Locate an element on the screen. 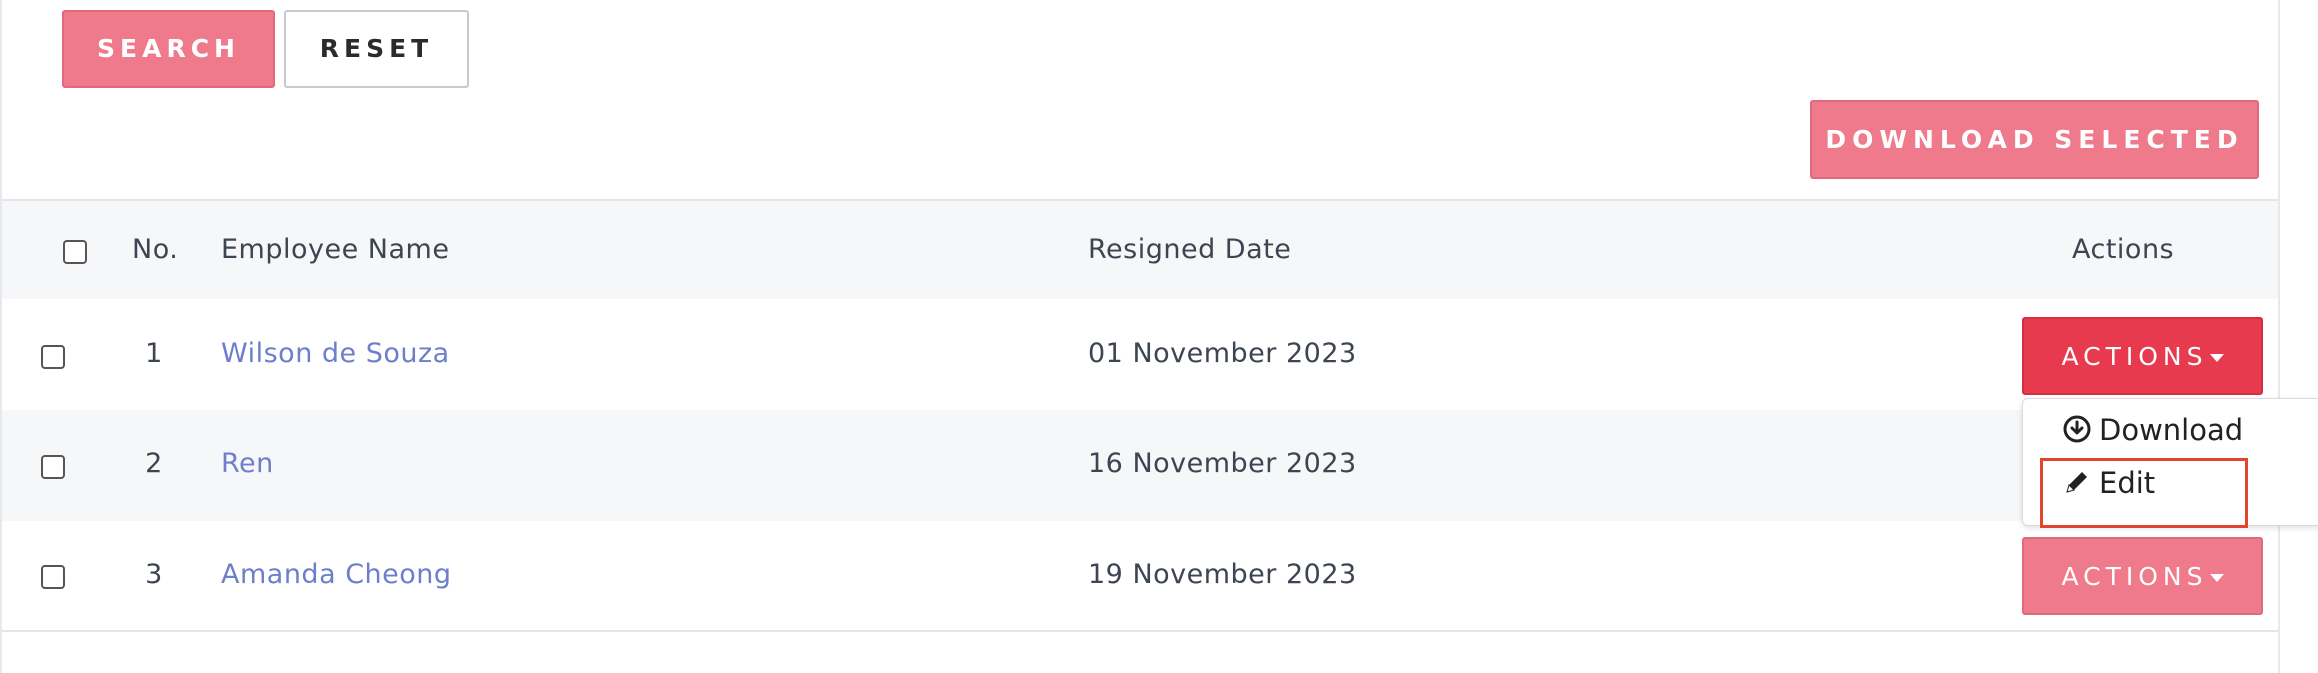  download-selected-button: DOWNLOAD SELECTED is located at coordinates (2034, 139).